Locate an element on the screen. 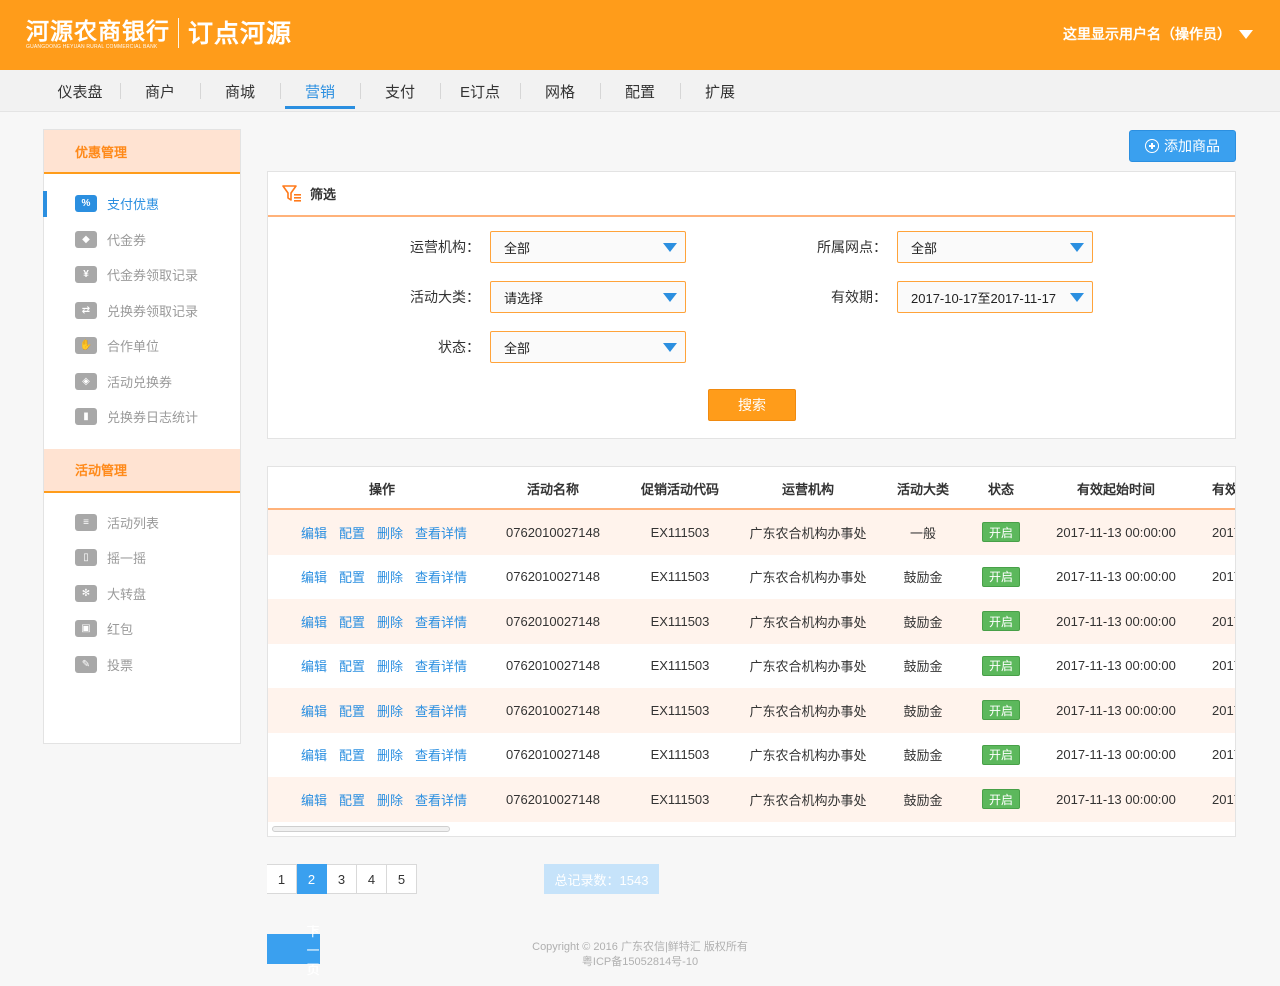 Image resolution: width=1280 pixels, height=986 pixels. sidebar-item-group1-5: ◈ 活动兑换券 is located at coordinates (142, 382).